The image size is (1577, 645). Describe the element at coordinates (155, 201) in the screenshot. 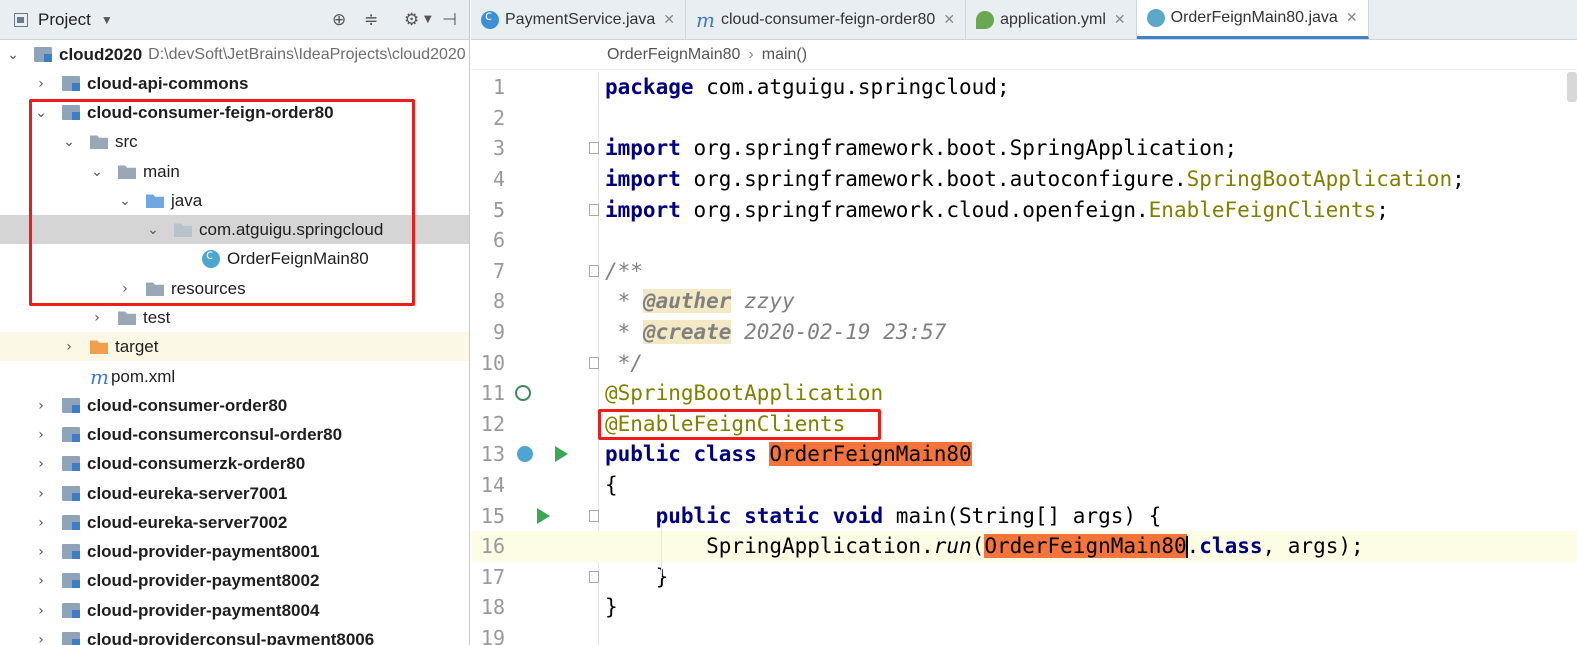

I see `source-folder-icon` at that location.